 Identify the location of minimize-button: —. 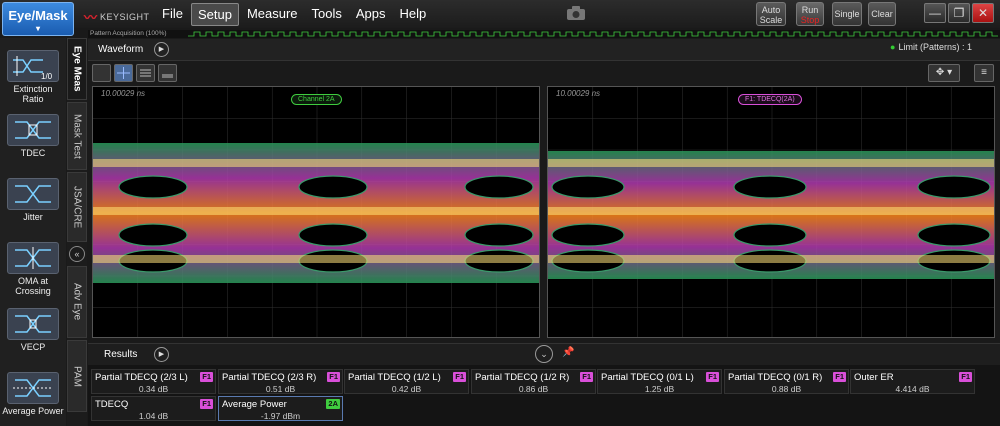
(935, 13).